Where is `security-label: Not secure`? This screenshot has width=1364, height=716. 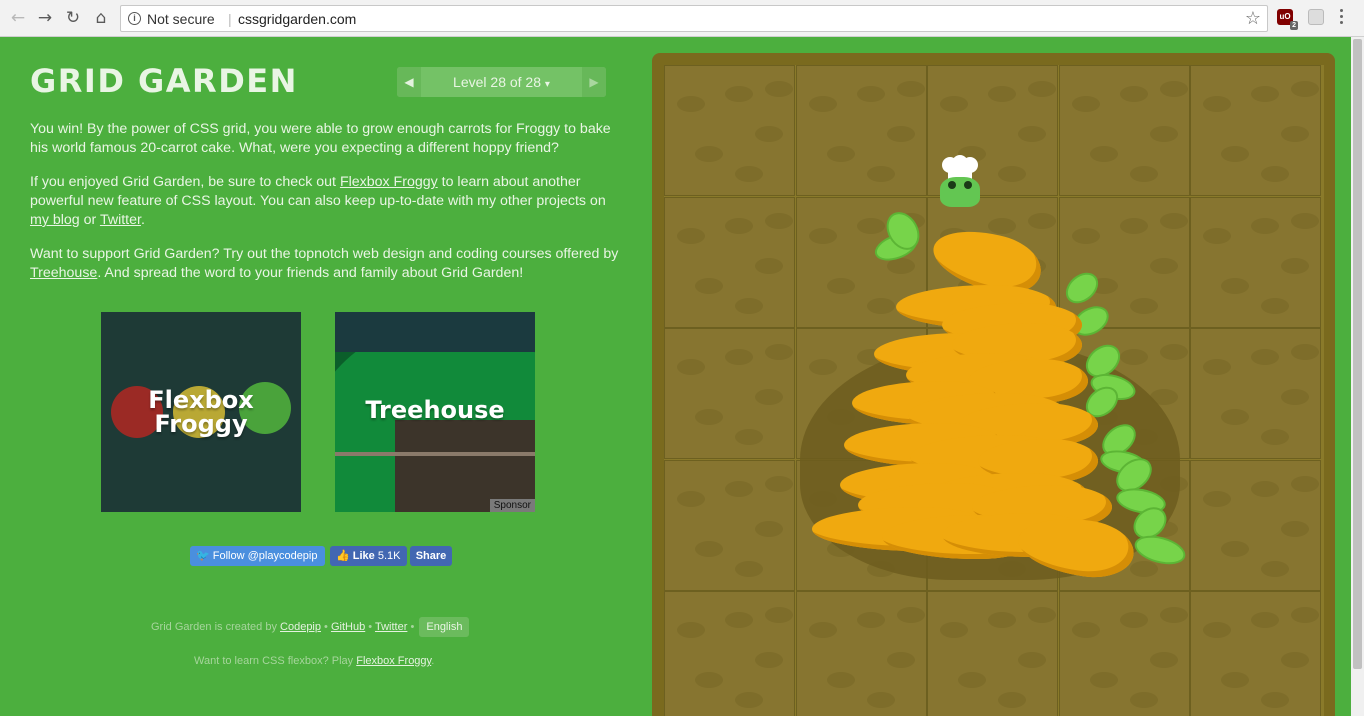
security-label: Not secure is located at coordinates (181, 19).